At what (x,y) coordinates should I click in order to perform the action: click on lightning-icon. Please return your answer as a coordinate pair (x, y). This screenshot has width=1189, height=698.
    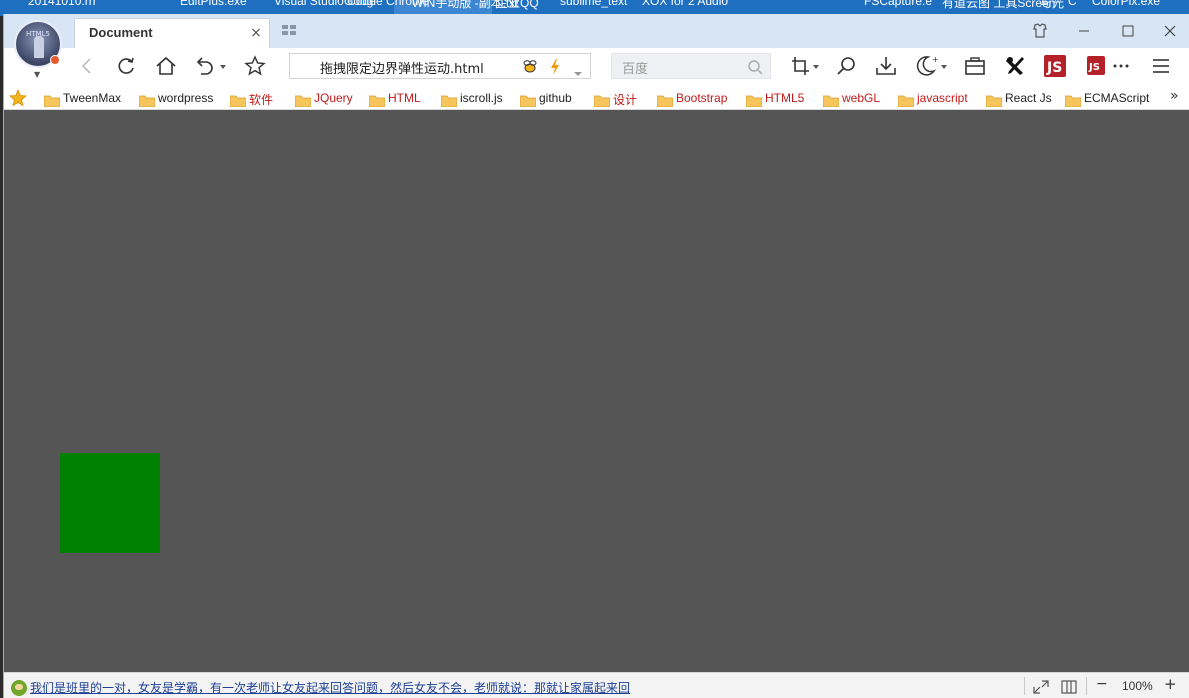
    Looking at the image, I should click on (555, 67).